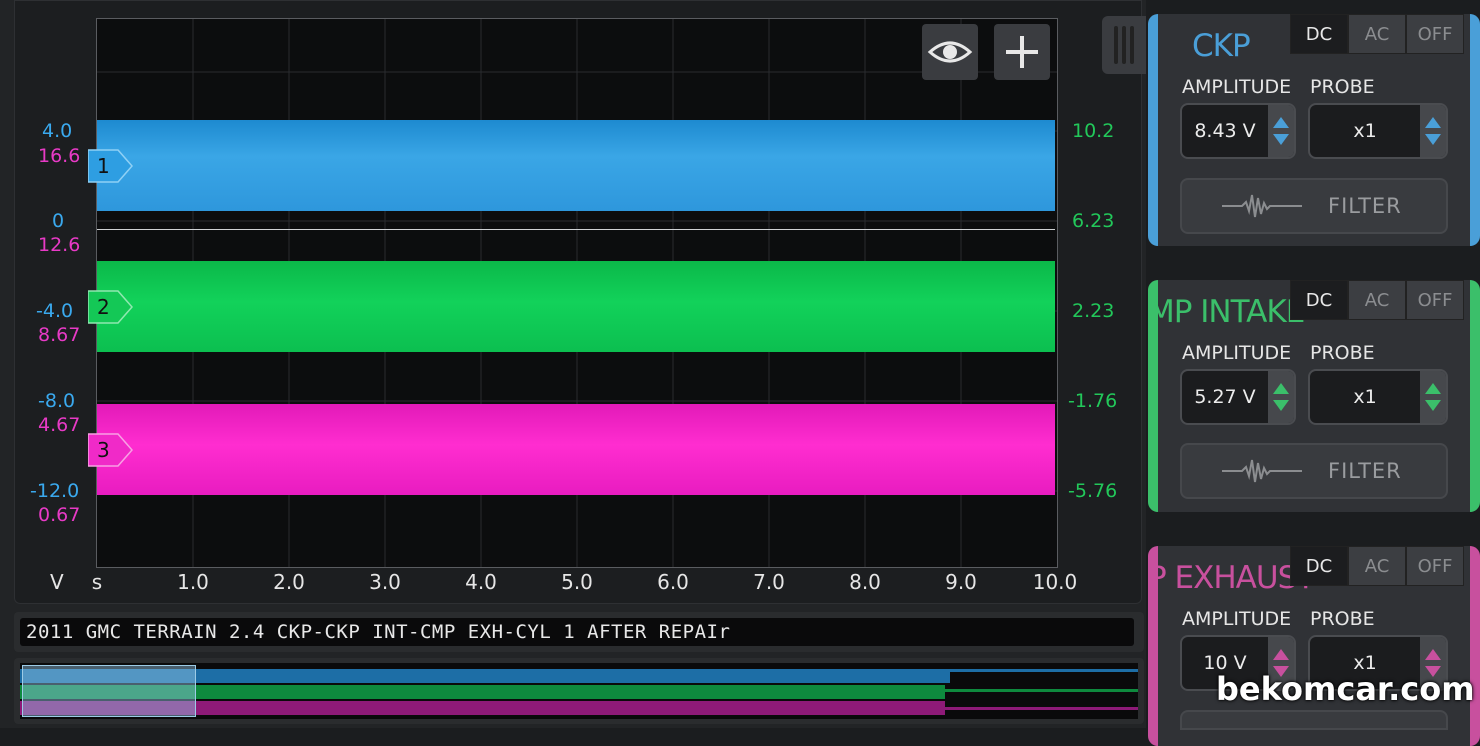  Describe the element at coordinates (1225, 131) in the screenshot. I see `channel-1-amplitude-value: 8.43 V` at that location.